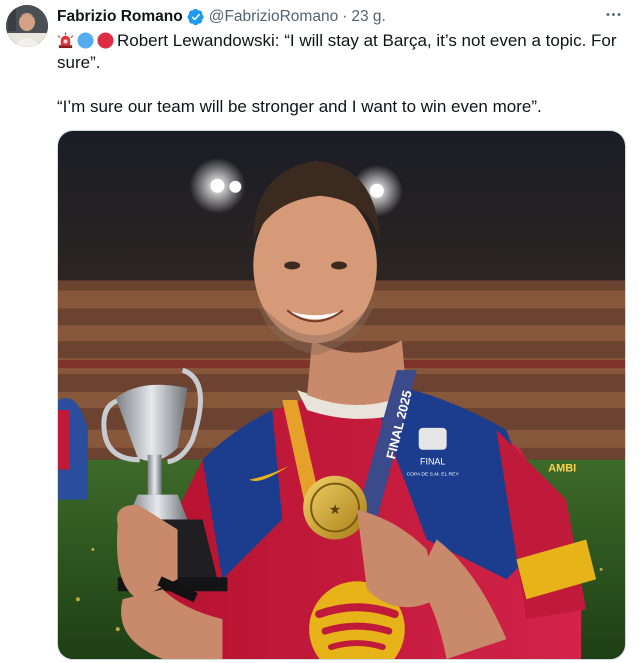 The height and width of the screenshot is (663, 639). Describe the element at coordinates (562, 469) in the screenshot. I see `sleeve-text: AMBI` at that location.